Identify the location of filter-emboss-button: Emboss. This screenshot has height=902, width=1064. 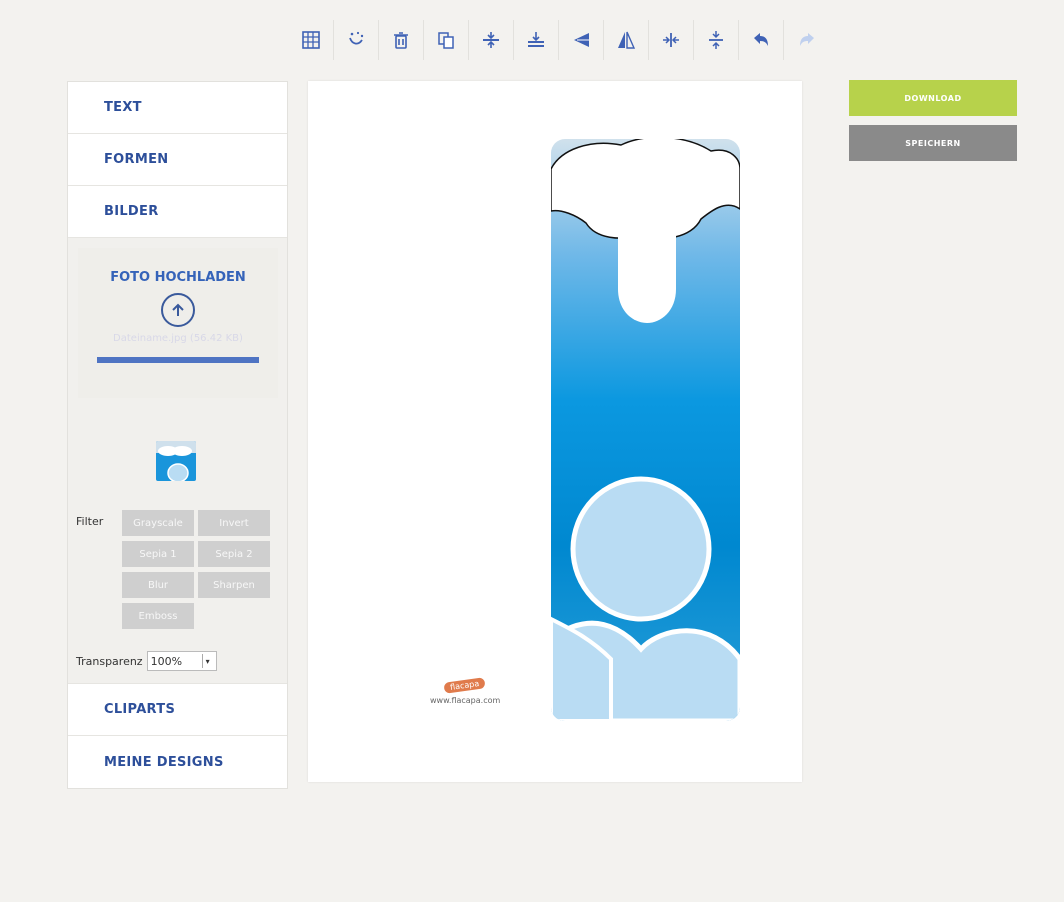
(158, 616).